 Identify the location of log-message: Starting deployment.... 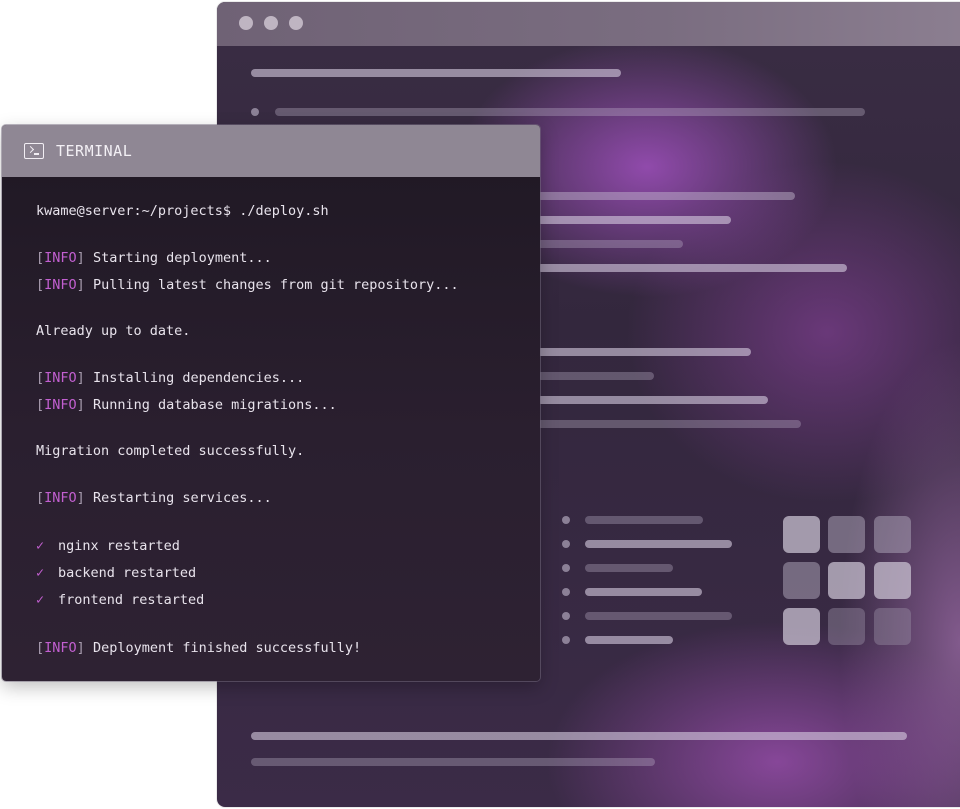
(182, 258).